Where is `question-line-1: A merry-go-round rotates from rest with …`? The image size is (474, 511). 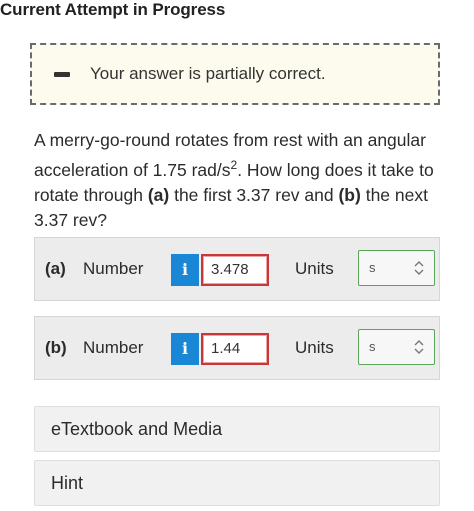
question-line-1: A merry-go-round rotates from rest with … is located at coordinates (230, 140).